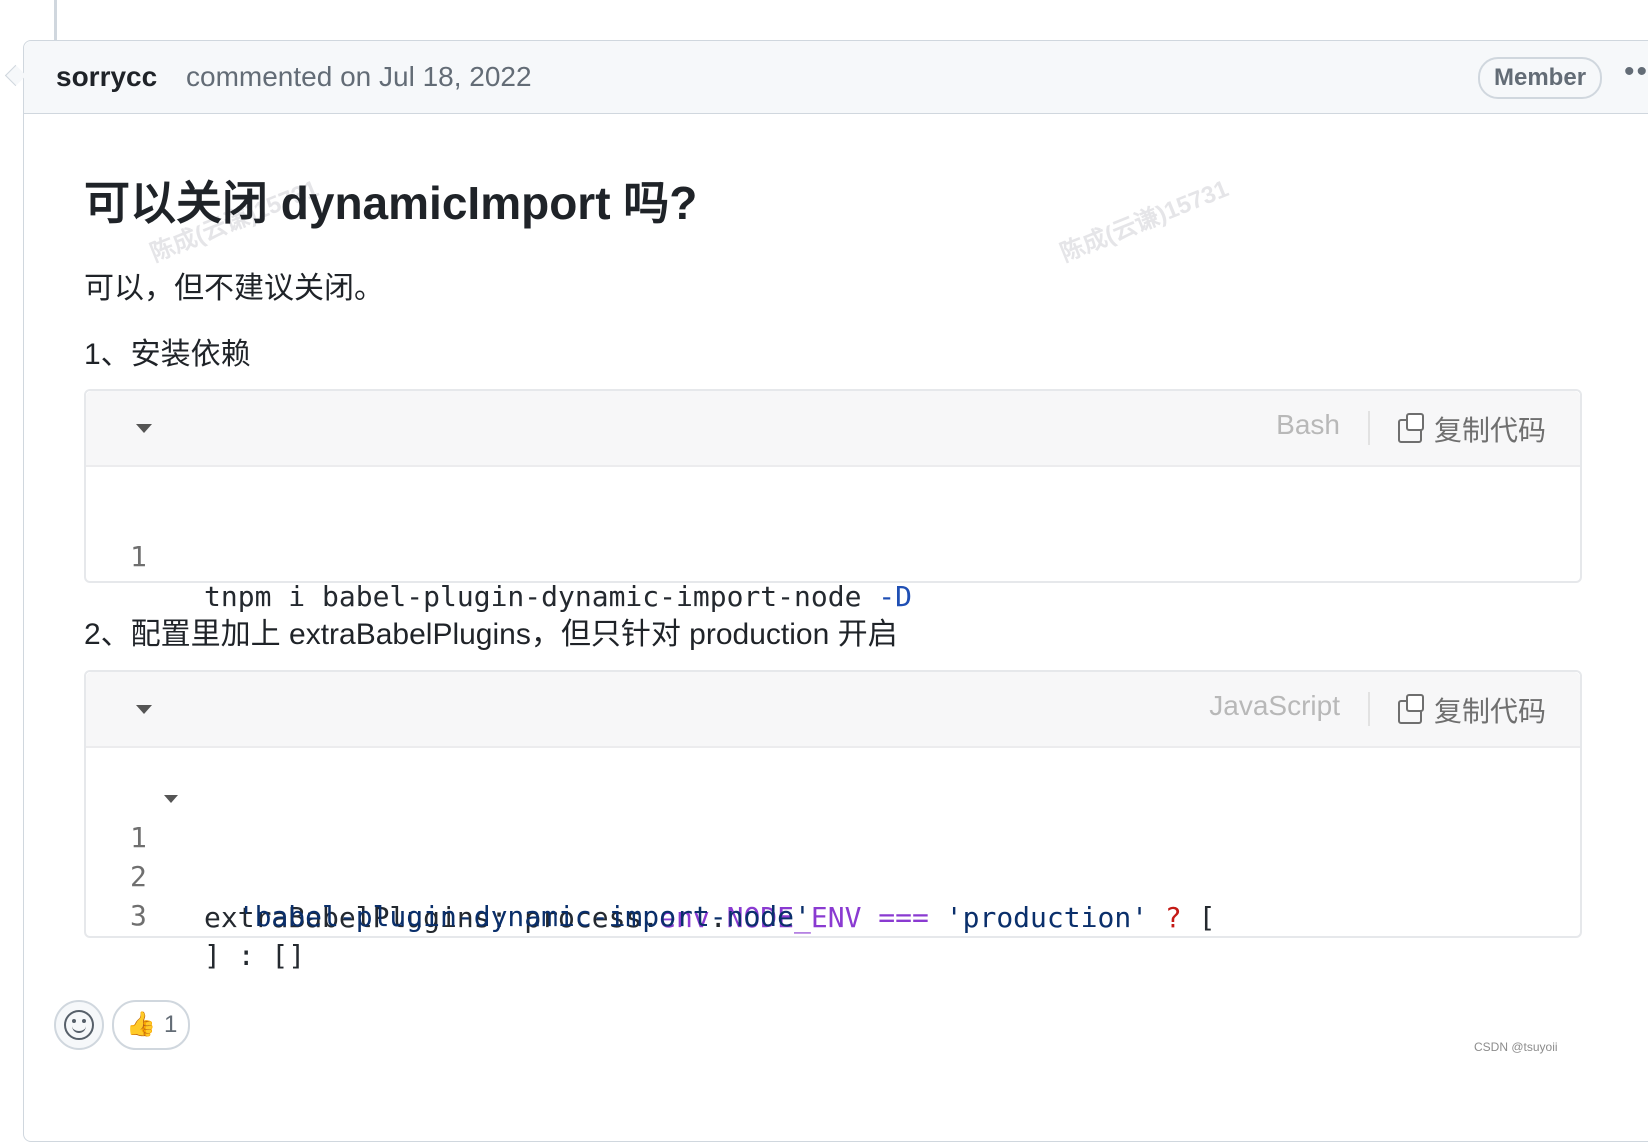  Describe the element at coordinates (171, 1024) in the screenshot. I see `reaction-count: 1` at that location.